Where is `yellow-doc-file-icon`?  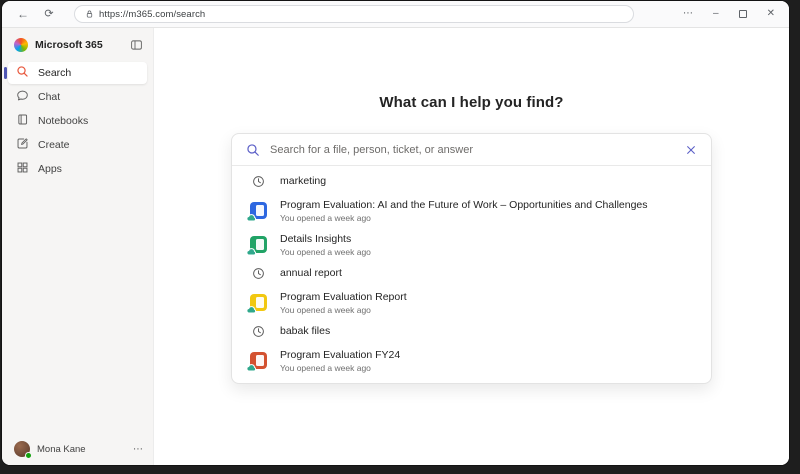 yellow-doc-file-icon is located at coordinates (256, 303).